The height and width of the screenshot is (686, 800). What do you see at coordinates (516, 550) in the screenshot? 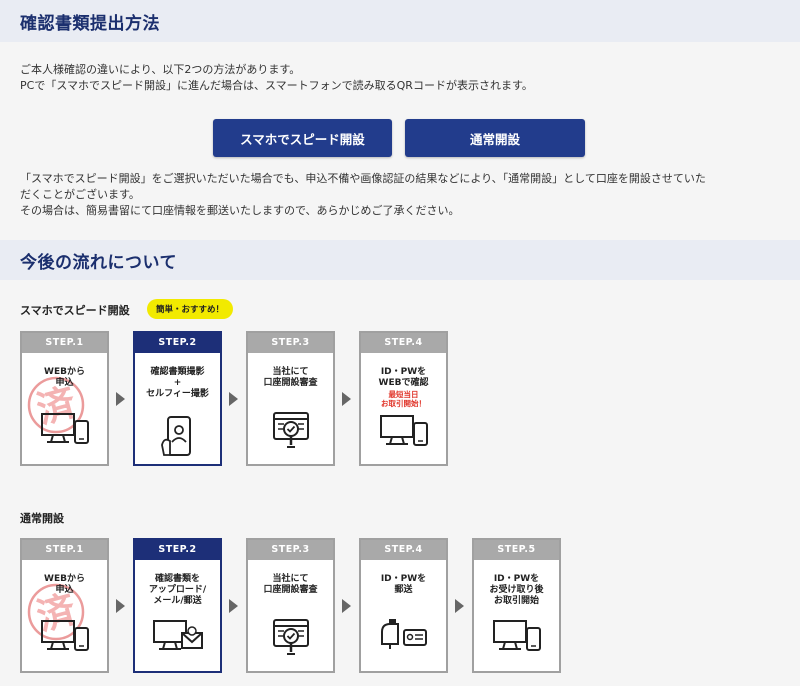
I see `step-number: STEP.5` at bounding box center [516, 550].